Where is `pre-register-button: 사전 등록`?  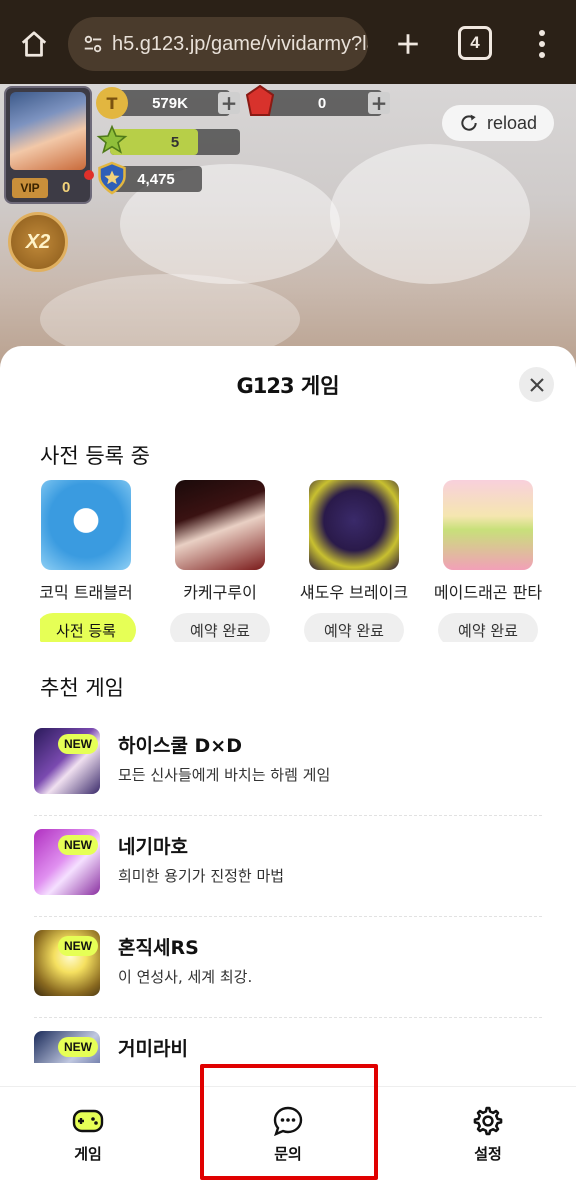 pre-register-button: 사전 등록 is located at coordinates (88, 627).